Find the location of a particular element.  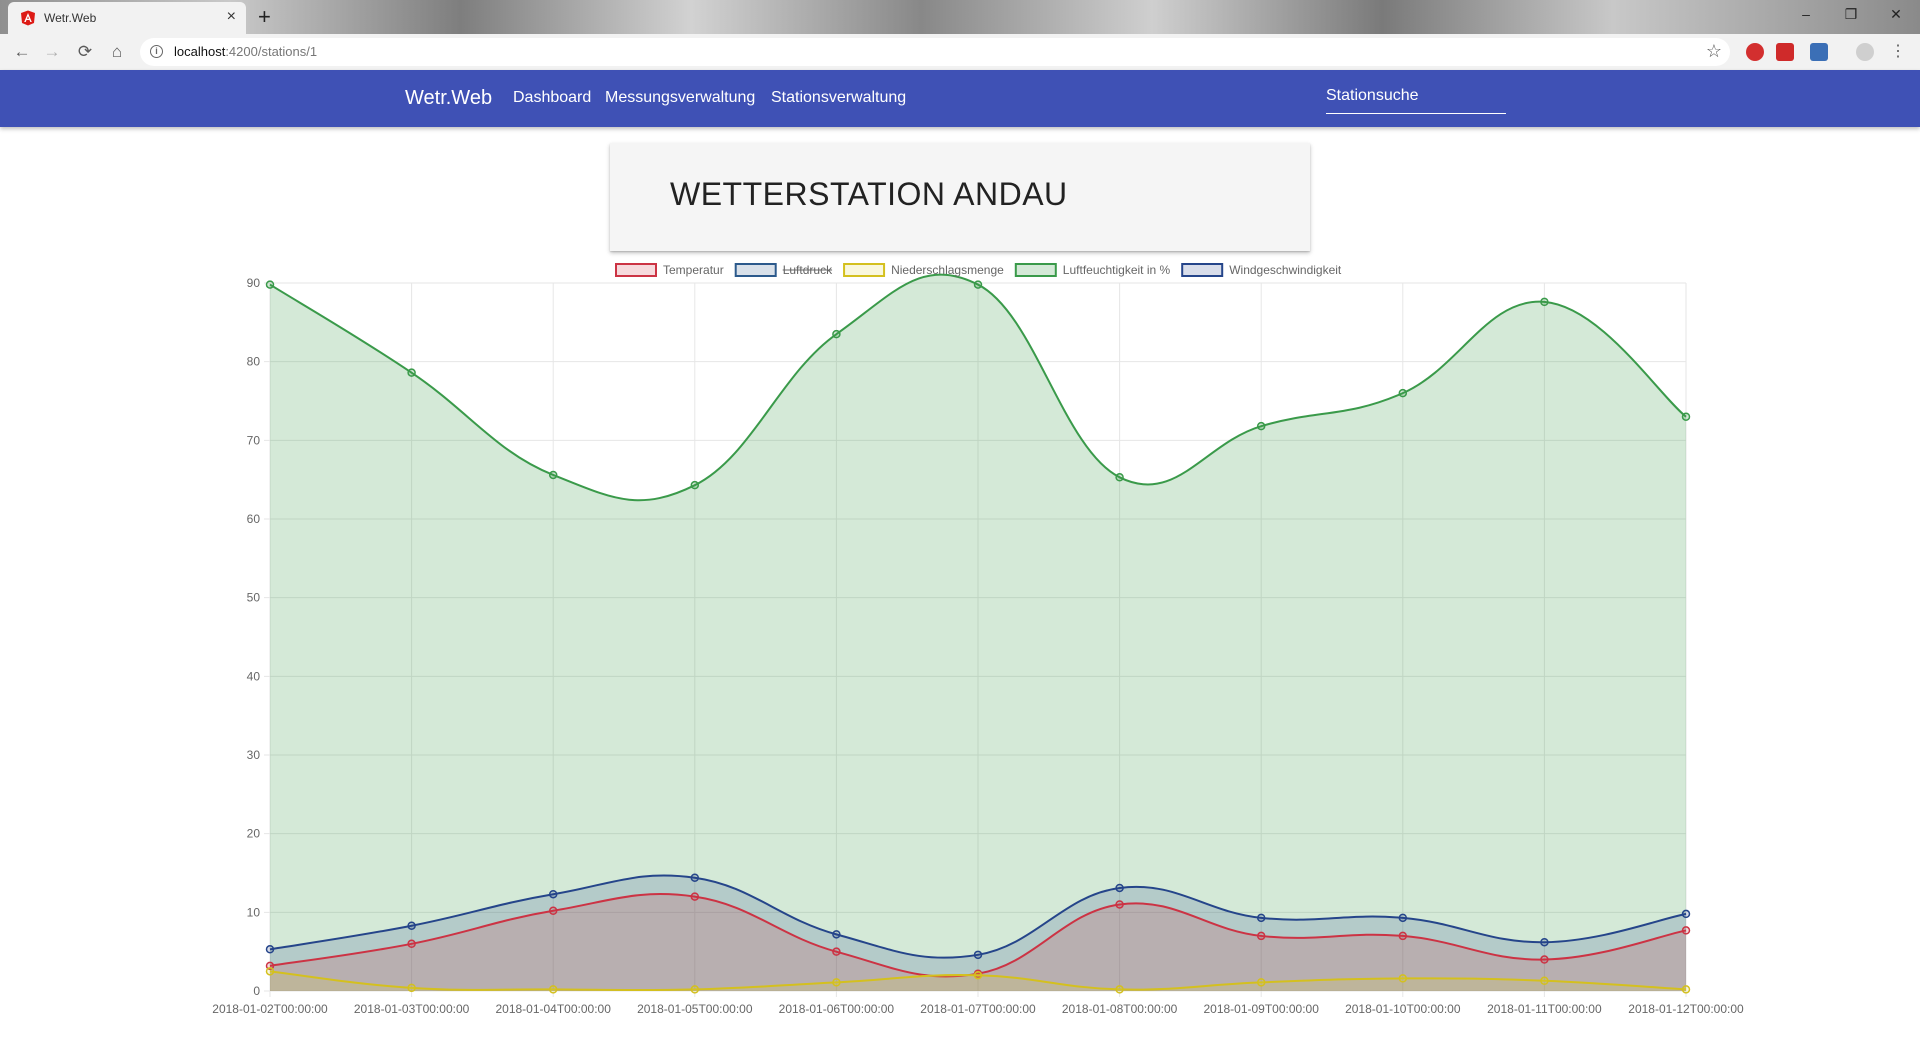

legend-label-temperatur: Temperatur is located at coordinates (693, 270).